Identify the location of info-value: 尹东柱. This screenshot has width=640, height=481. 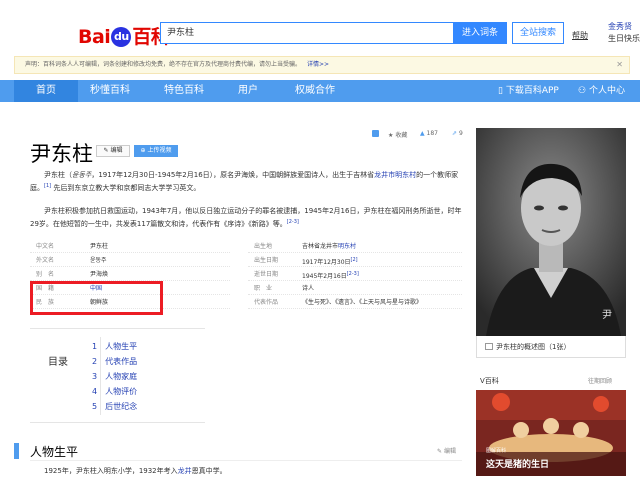
(99, 246).